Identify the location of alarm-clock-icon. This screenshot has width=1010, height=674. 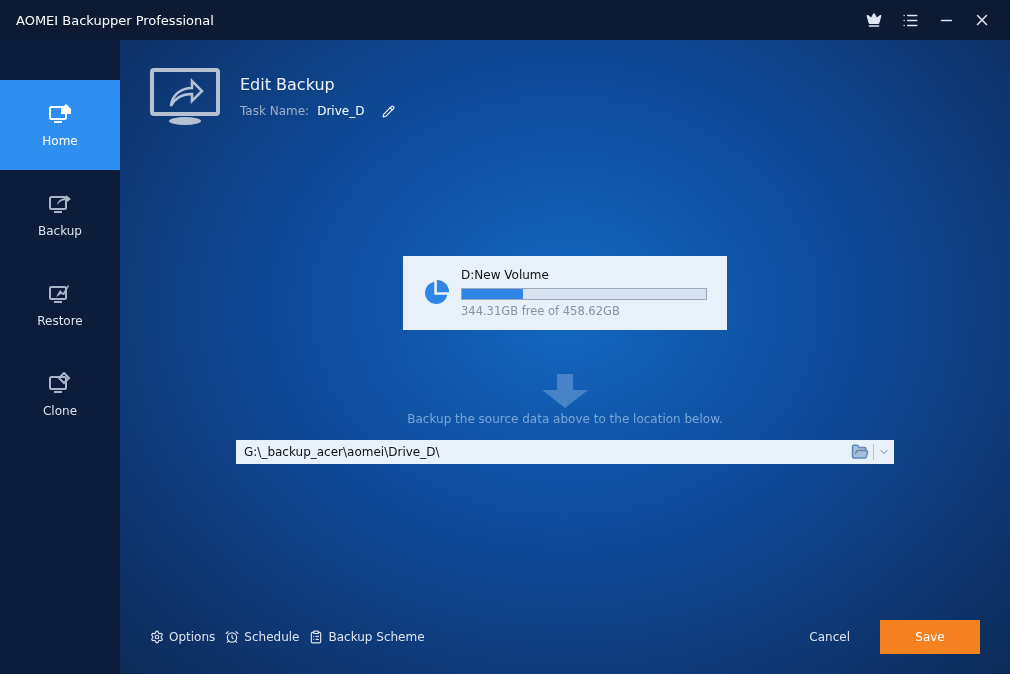
(232, 637).